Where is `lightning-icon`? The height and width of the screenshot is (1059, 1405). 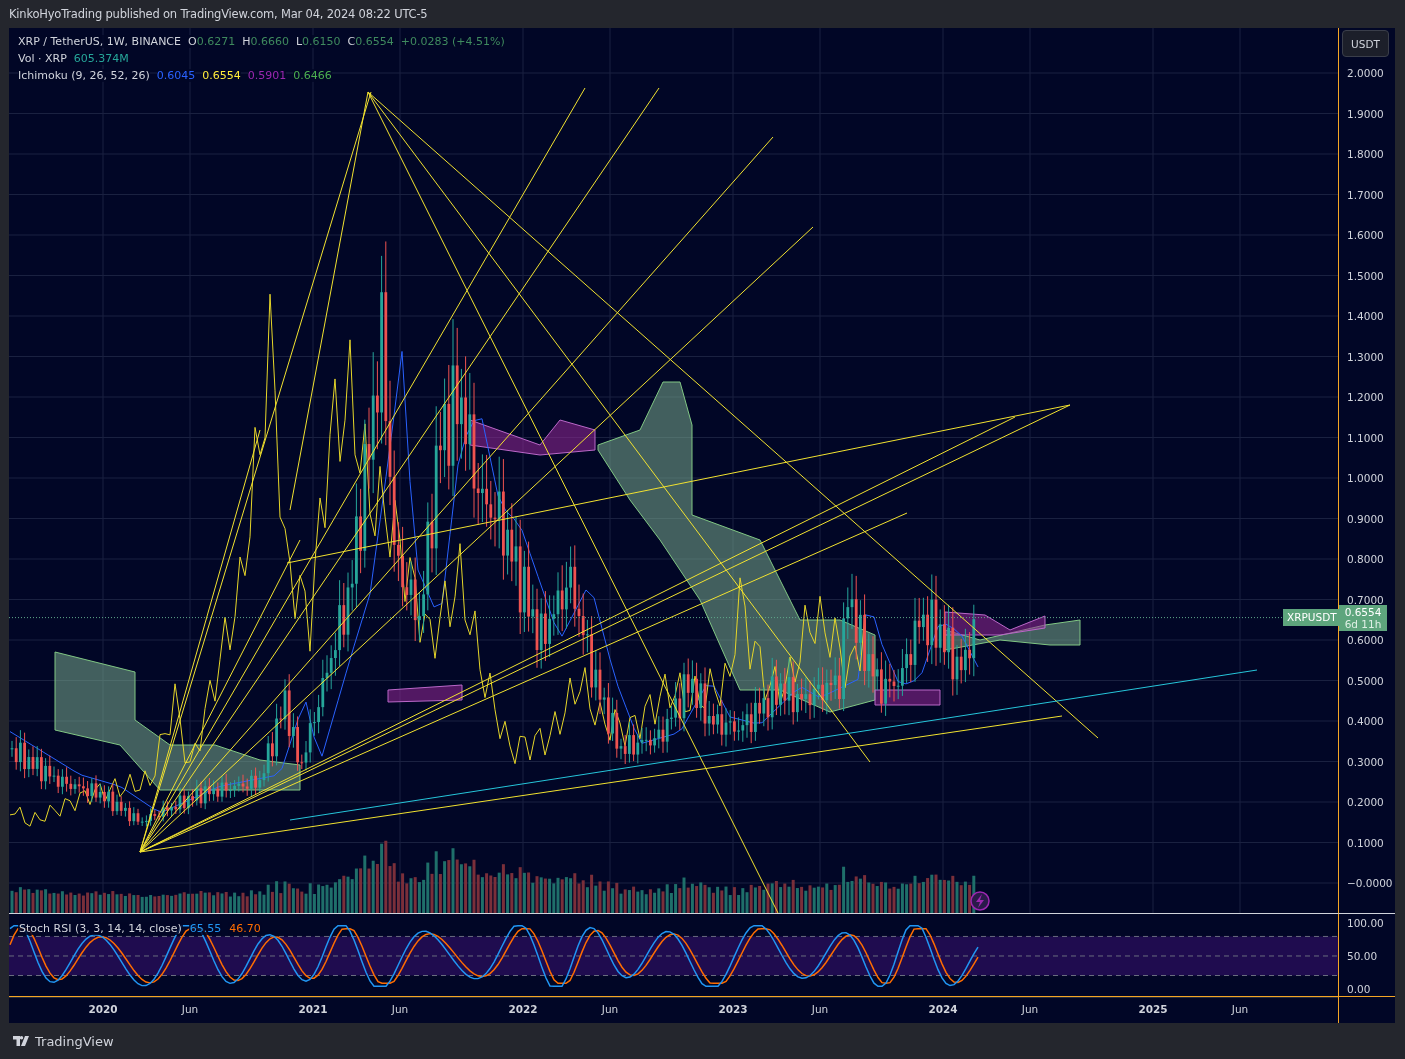
lightning-icon is located at coordinates (980, 901).